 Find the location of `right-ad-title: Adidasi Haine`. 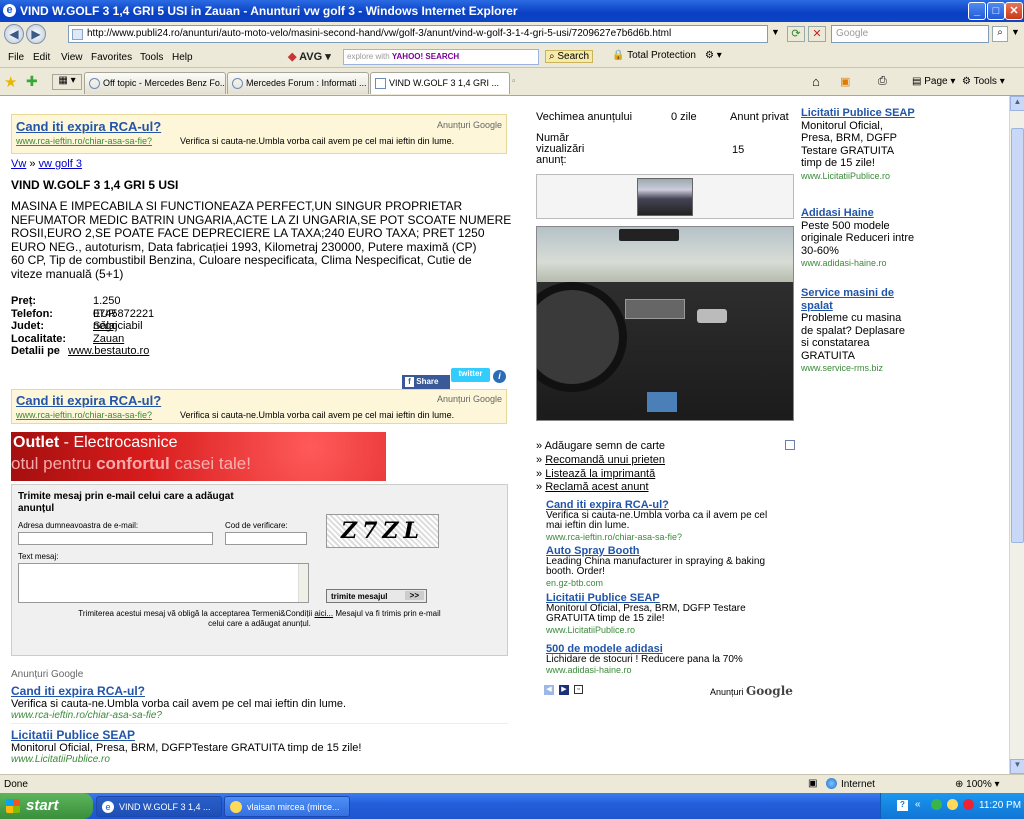

right-ad-title: Adidasi Haine is located at coordinates (857, 213).